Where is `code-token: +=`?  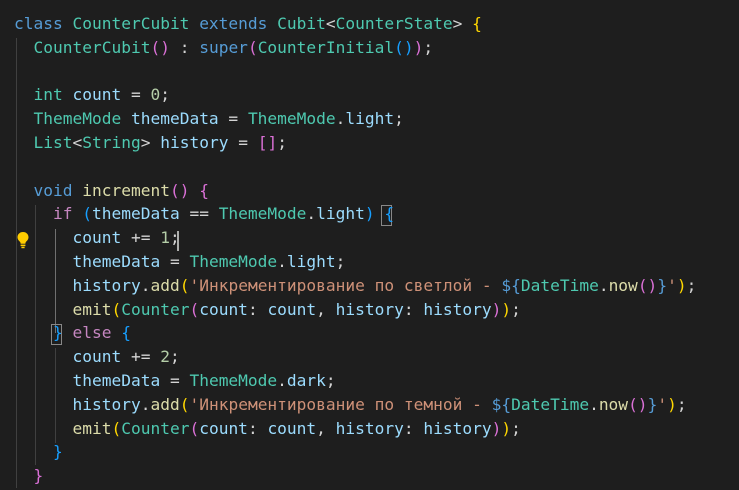 code-token: += is located at coordinates (141, 238).